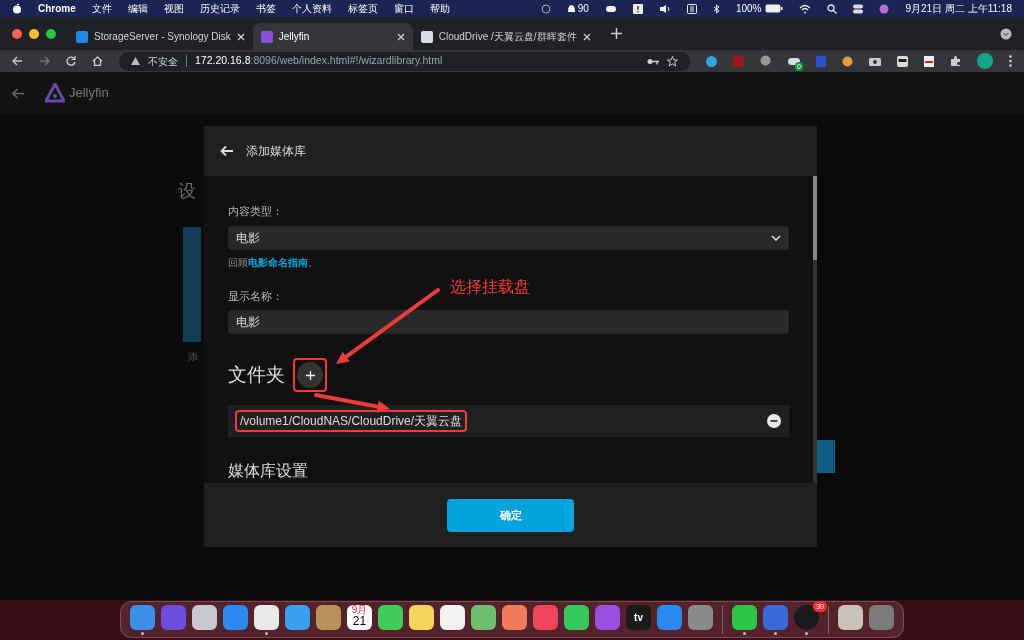  I want to click on more-options-icon, so click(1010, 61).